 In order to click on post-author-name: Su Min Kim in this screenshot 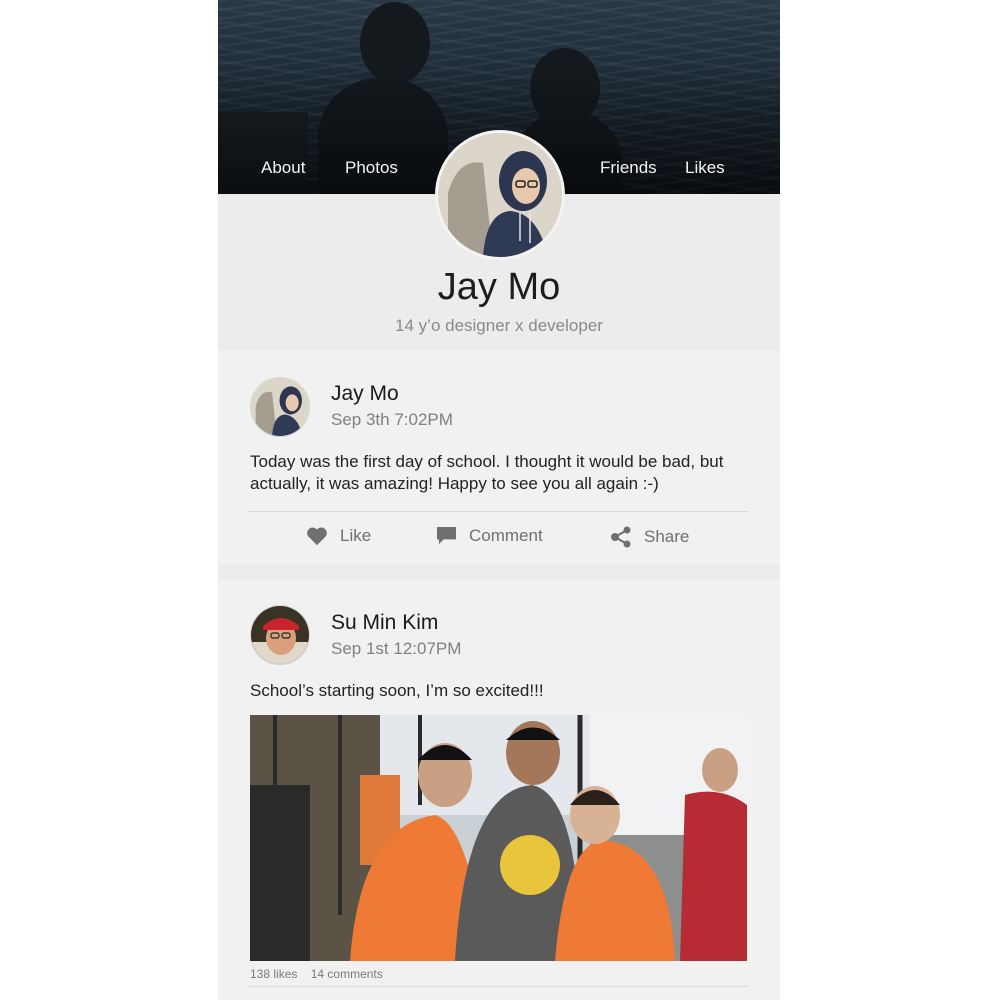, I will do `click(384, 623)`.